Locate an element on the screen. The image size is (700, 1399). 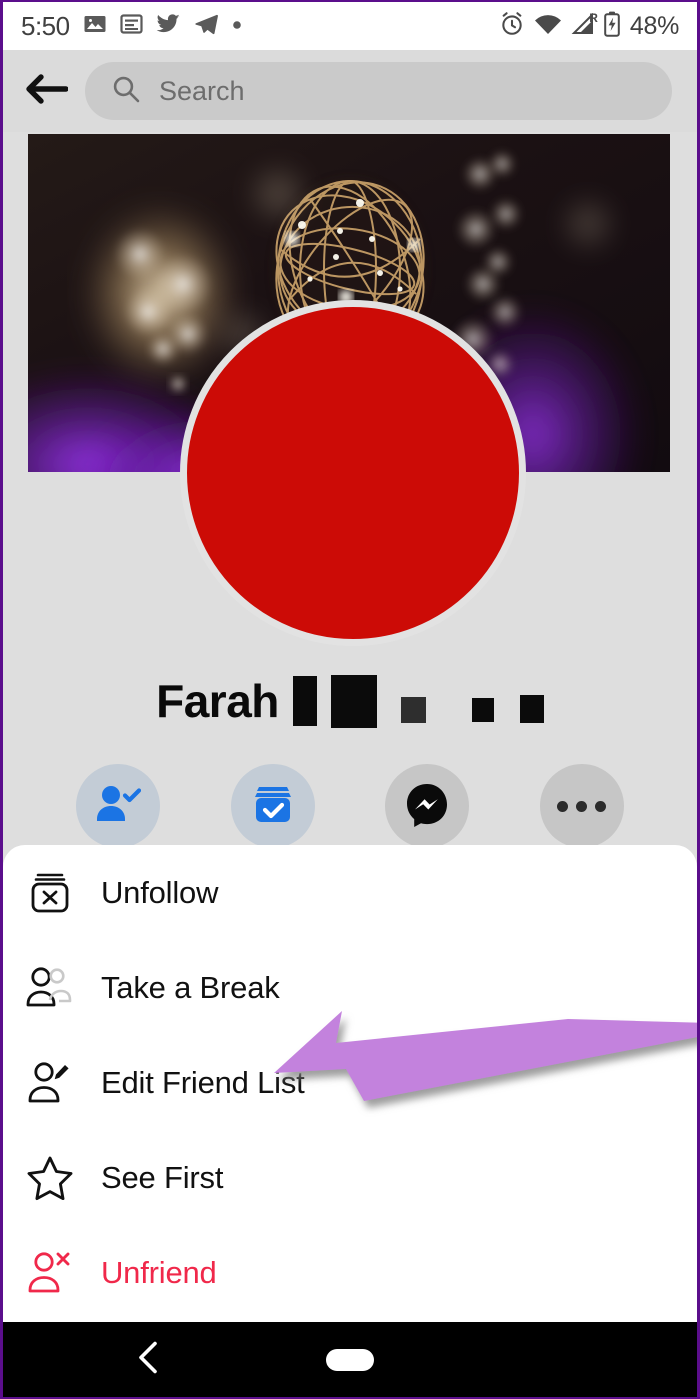
alarm-icon is located at coordinates (512, 26).